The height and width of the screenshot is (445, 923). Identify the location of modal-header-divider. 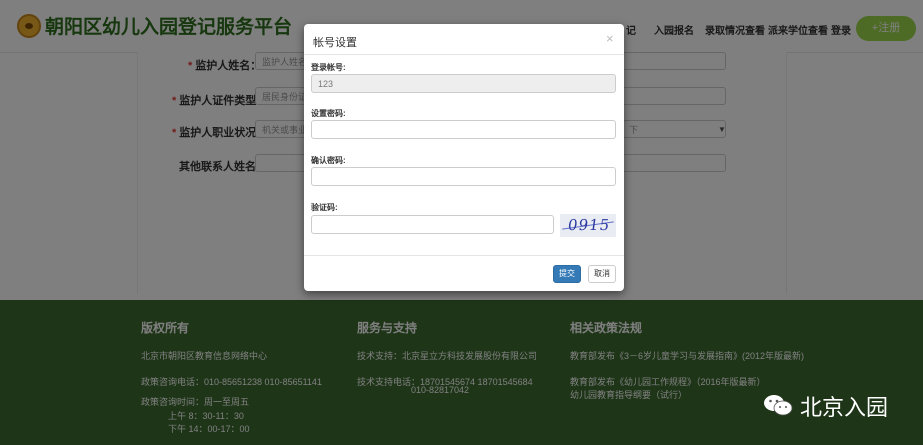
(464, 54).